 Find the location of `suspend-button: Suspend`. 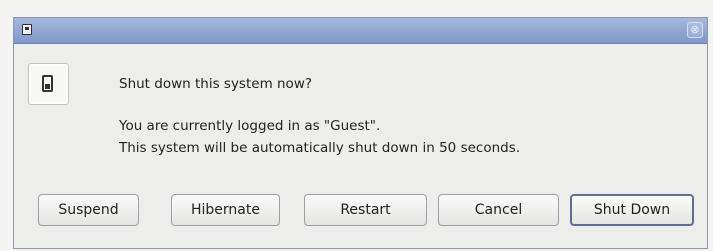

suspend-button: Suspend is located at coordinates (88, 210).